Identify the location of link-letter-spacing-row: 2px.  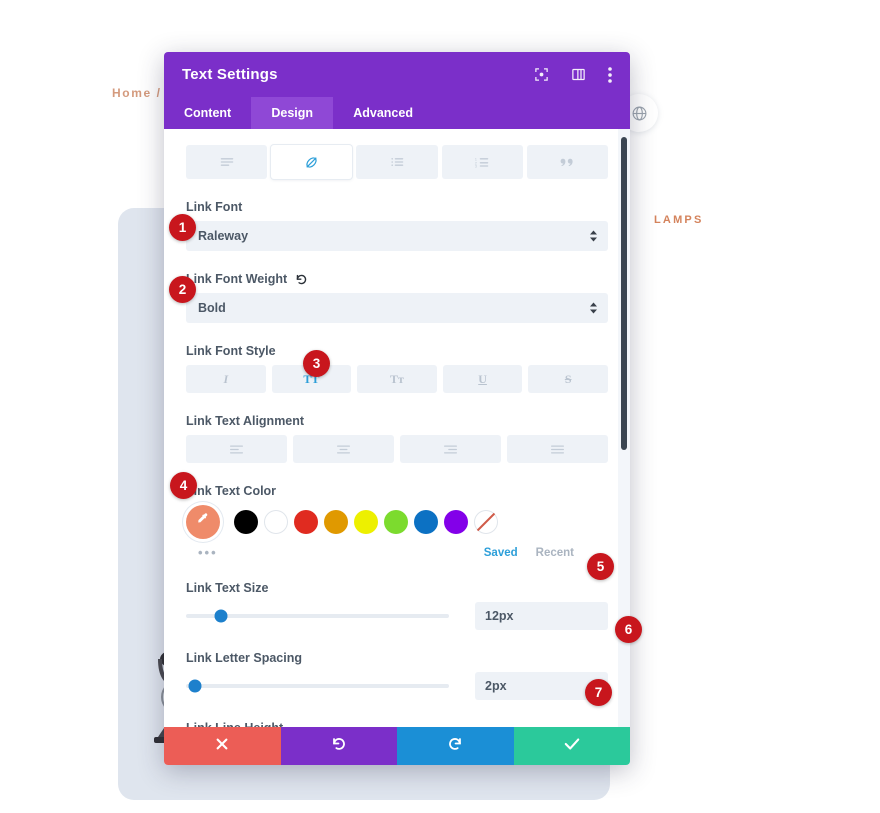
(397, 686).